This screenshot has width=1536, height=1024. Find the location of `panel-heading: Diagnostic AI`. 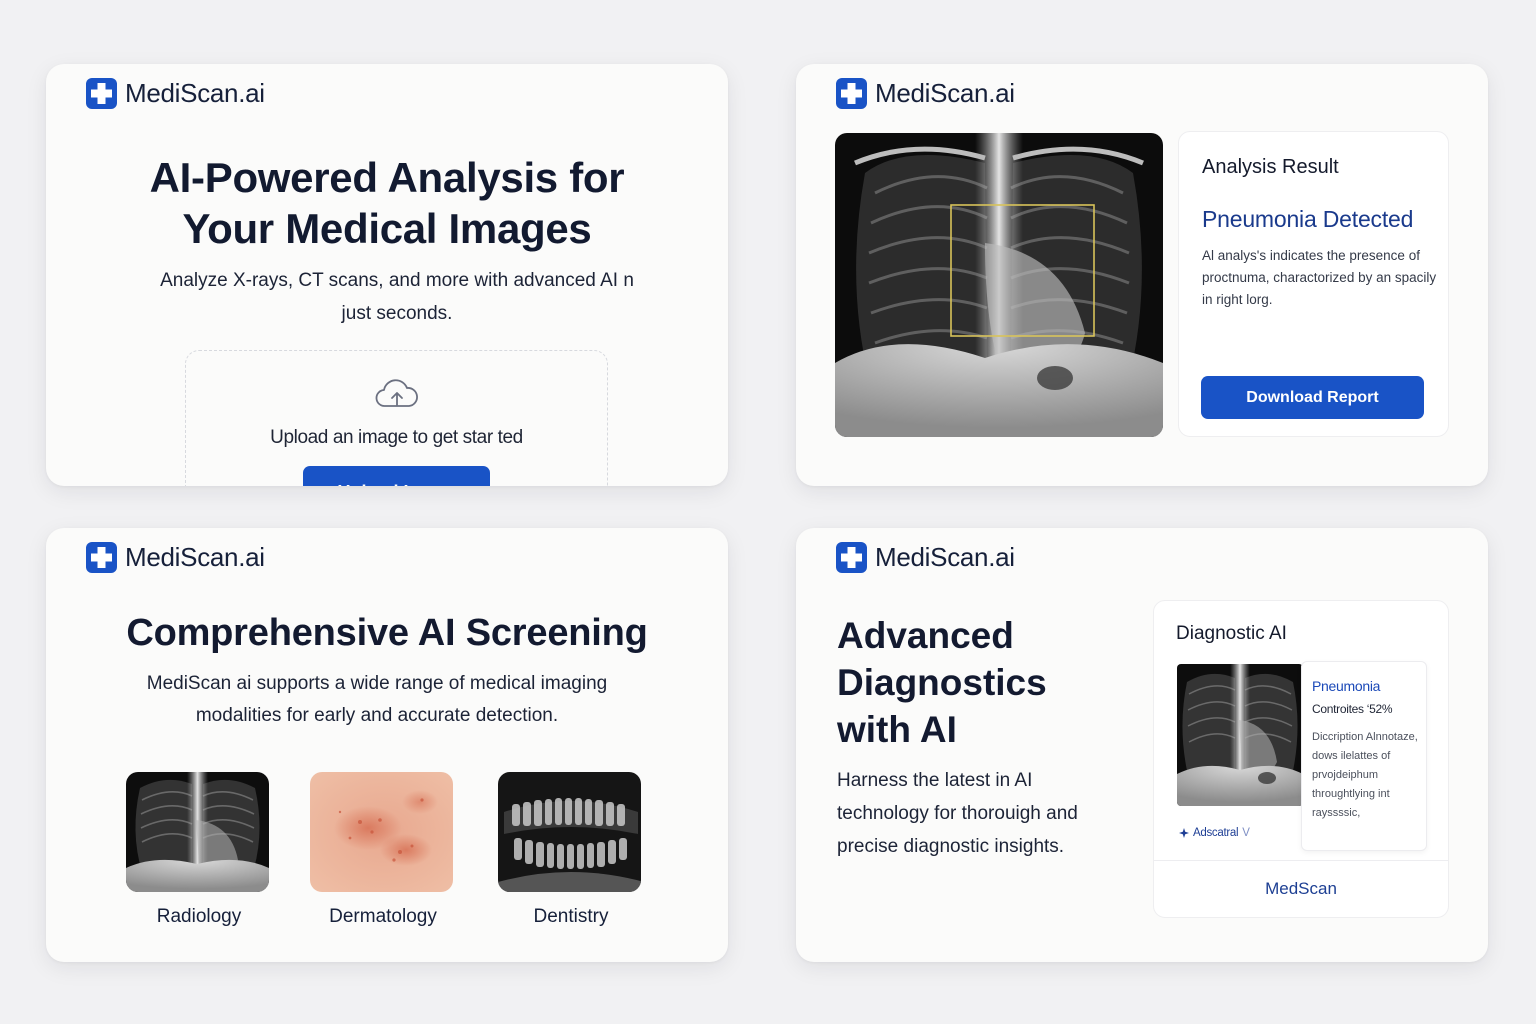

panel-heading: Diagnostic AI is located at coordinates (1231, 633).